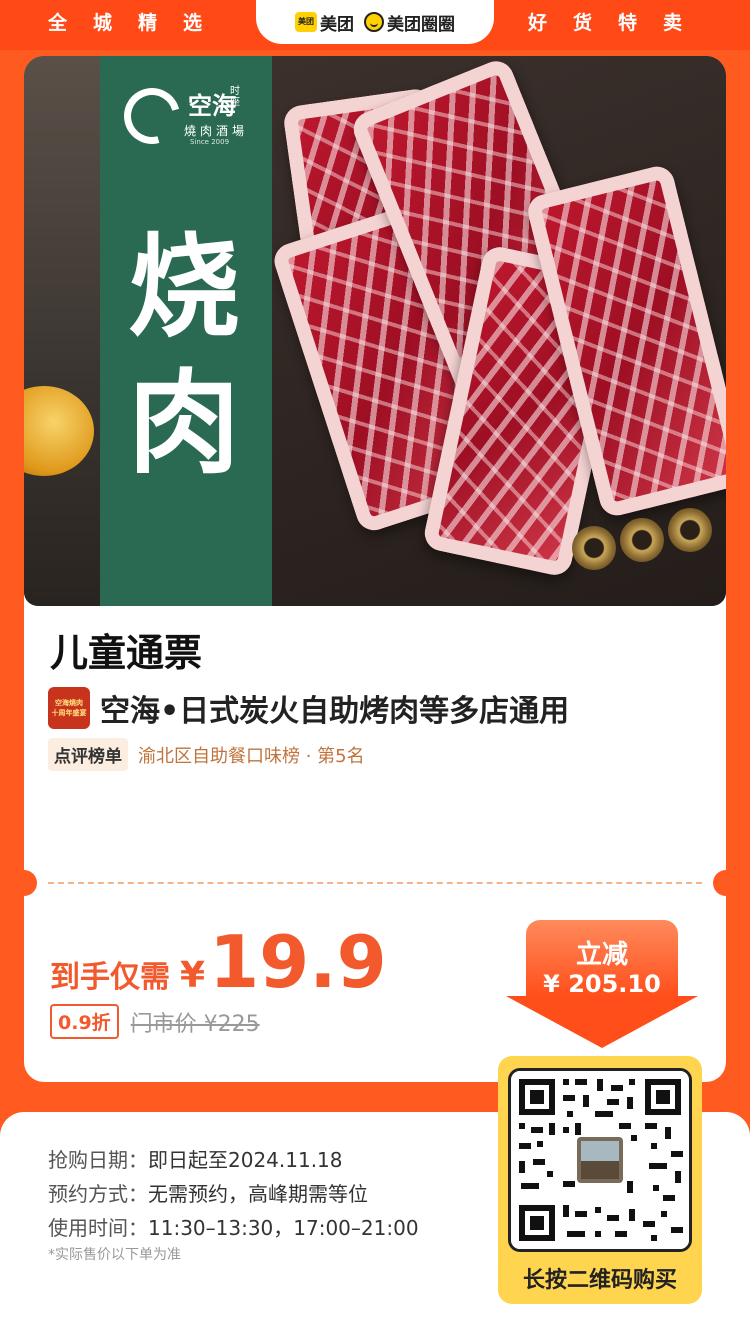 The image size is (750, 1334). Describe the element at coordinates (98, 1160) in the screenshot. I see `purchase-date-label: 抢购日期：` at that location.